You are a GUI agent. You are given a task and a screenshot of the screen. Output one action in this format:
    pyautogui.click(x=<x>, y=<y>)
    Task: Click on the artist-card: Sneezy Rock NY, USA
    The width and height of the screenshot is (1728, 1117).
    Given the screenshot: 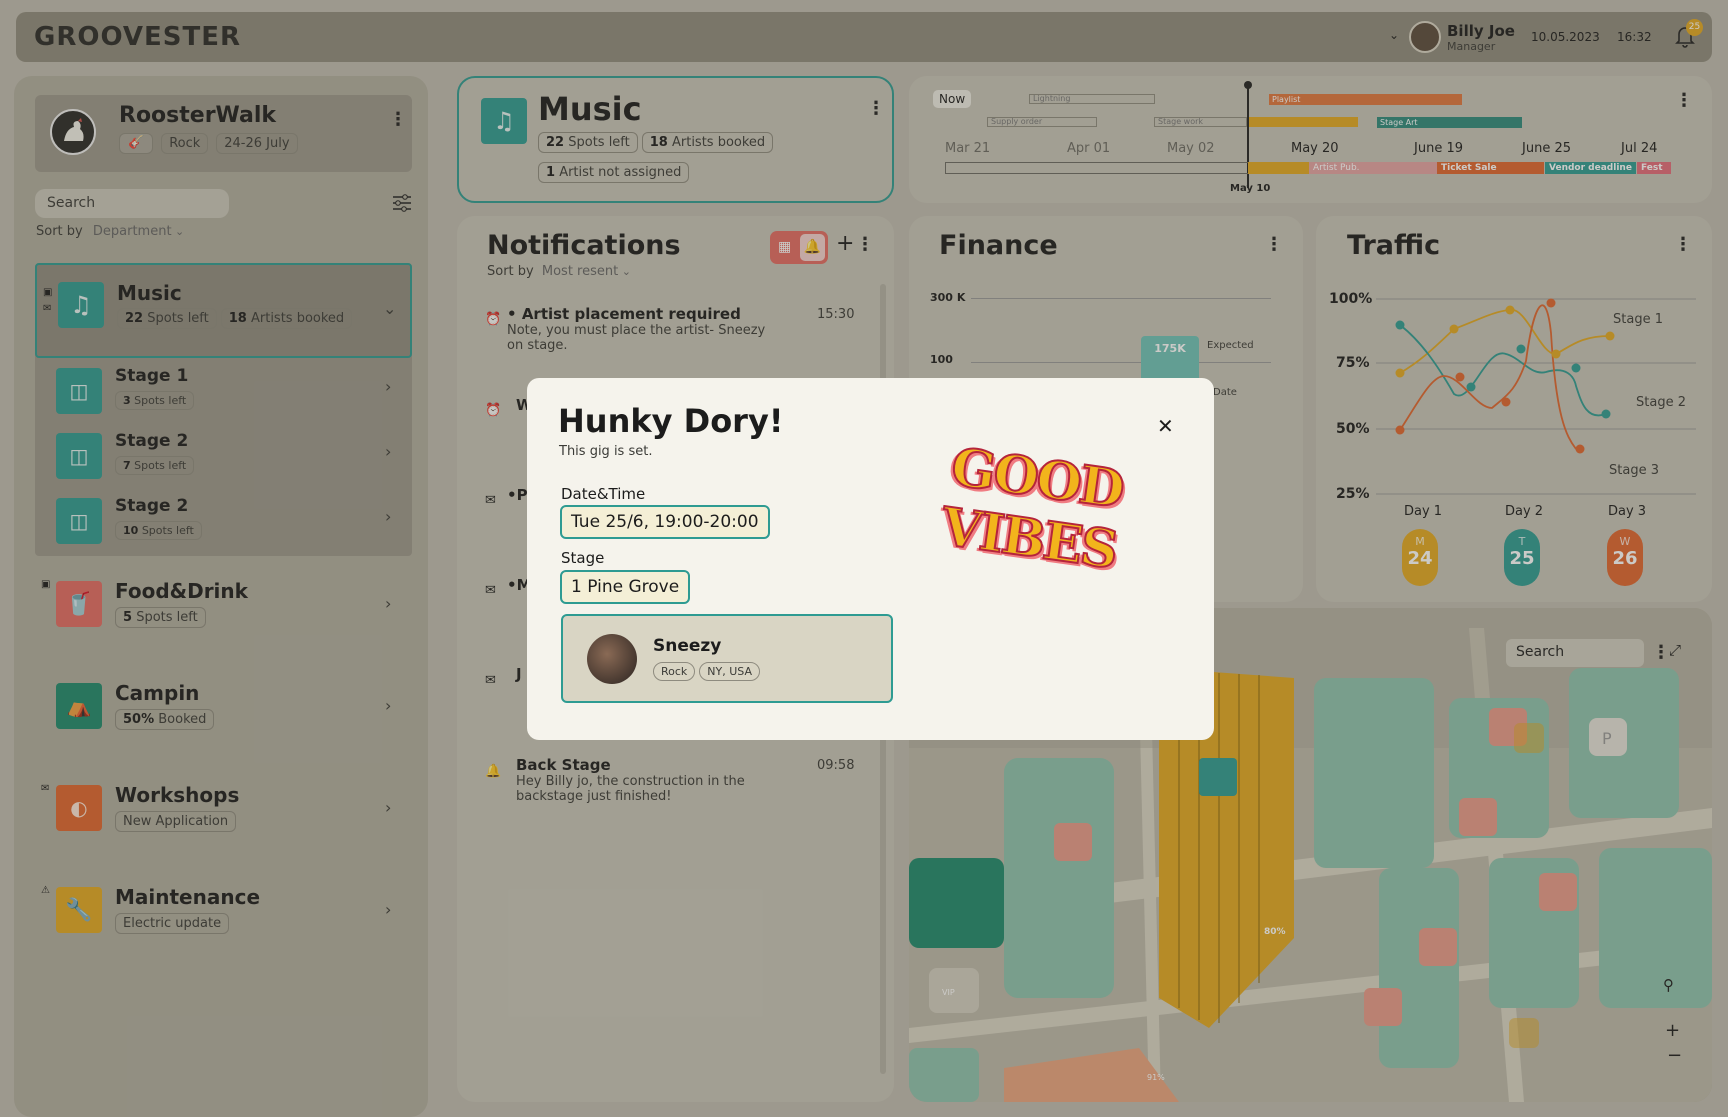 What is the action you would take?
    pyautogui.click(x=727, y=658)
    